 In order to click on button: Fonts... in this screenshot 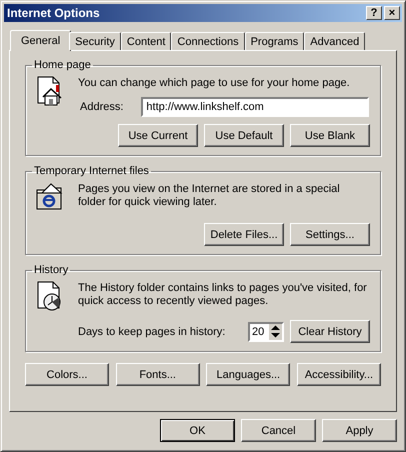, I will do `click(158, 374)`.